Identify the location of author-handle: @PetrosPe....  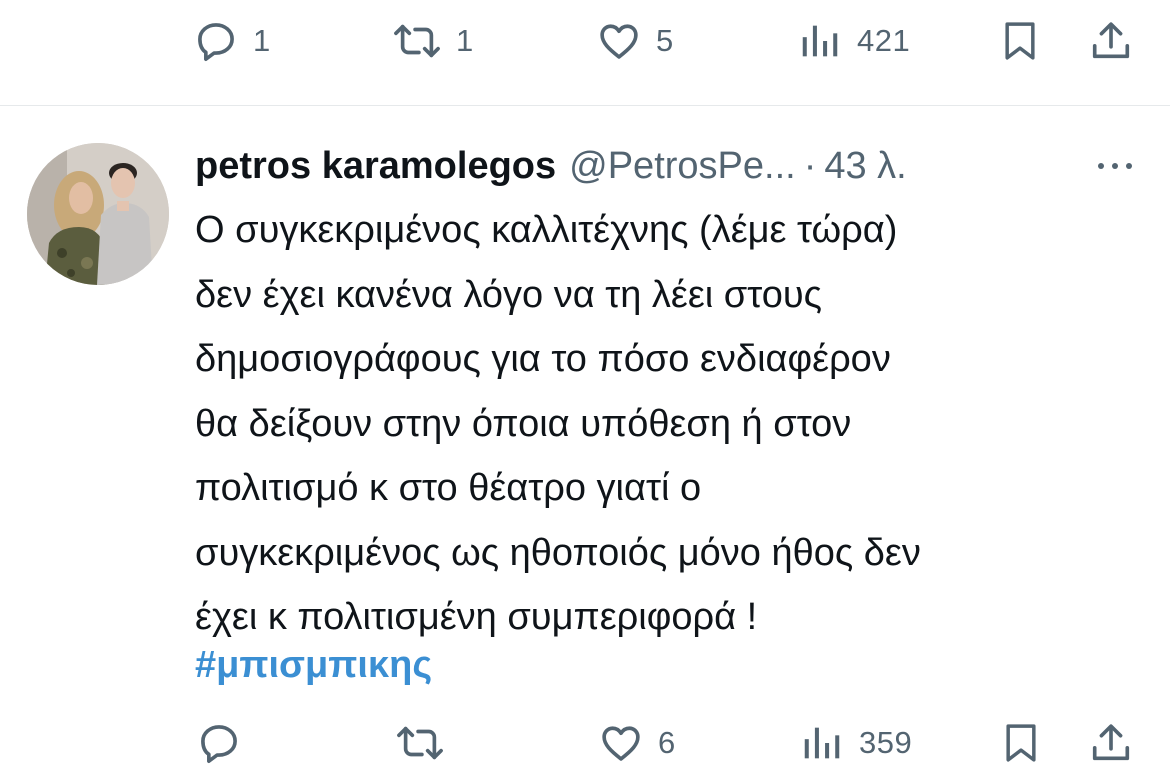
(682, 166).